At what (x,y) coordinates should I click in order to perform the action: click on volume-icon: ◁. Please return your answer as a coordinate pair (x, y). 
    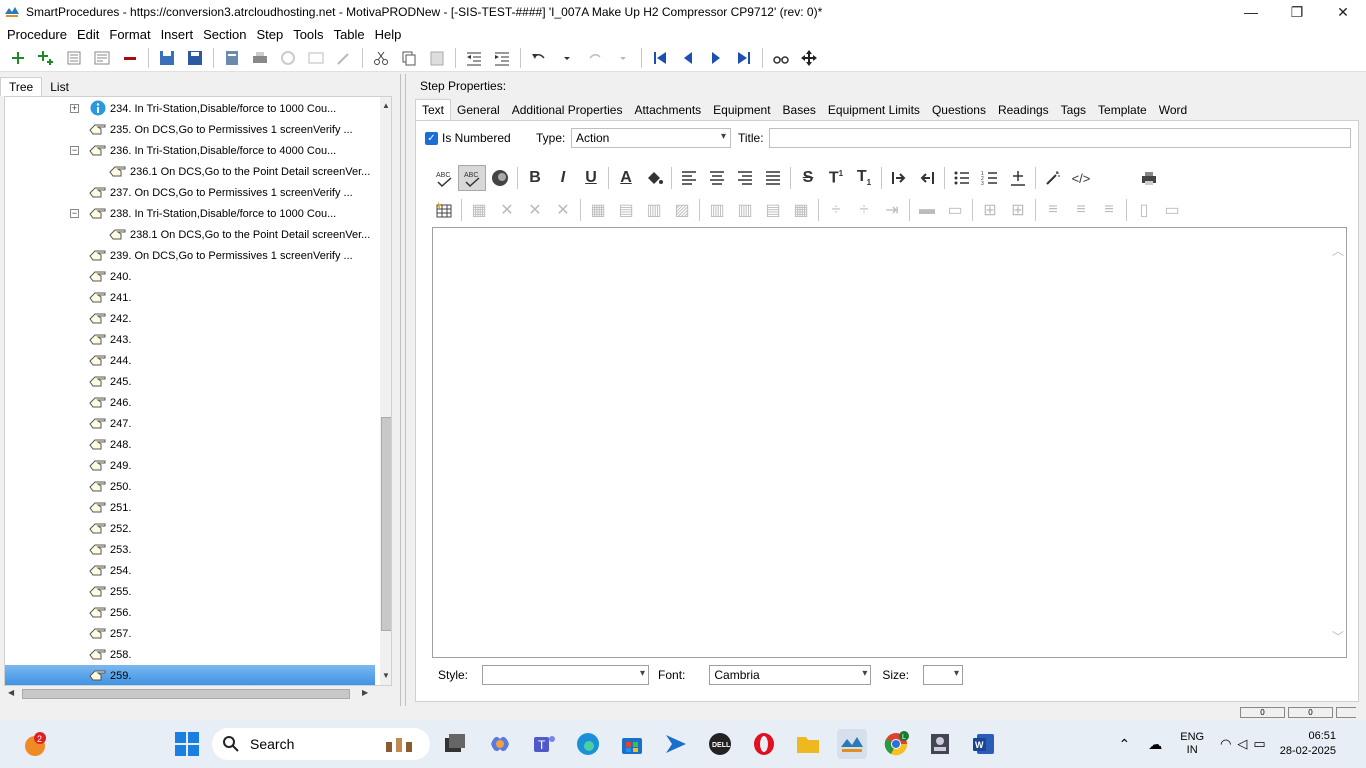
    Looking at the image, I should click on (1242, 744).